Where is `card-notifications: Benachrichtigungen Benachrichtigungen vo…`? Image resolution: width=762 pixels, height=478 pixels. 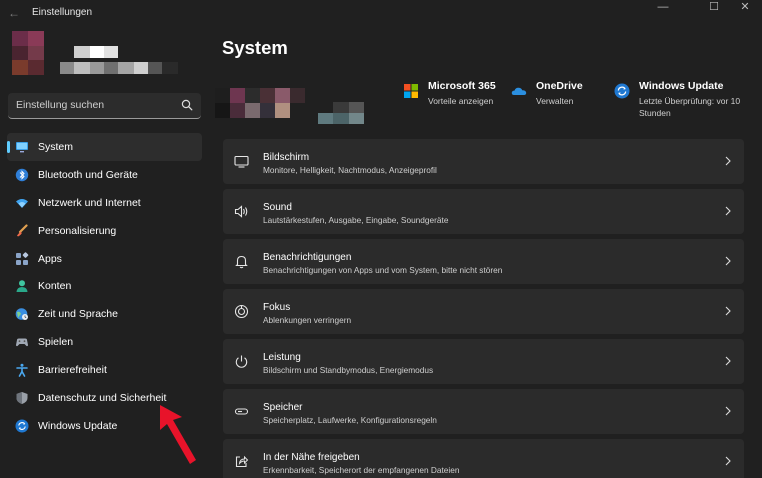
card-notifications: Benachrichtigungen Benachrichtigungen vo… is located at coordinates (483, 261).